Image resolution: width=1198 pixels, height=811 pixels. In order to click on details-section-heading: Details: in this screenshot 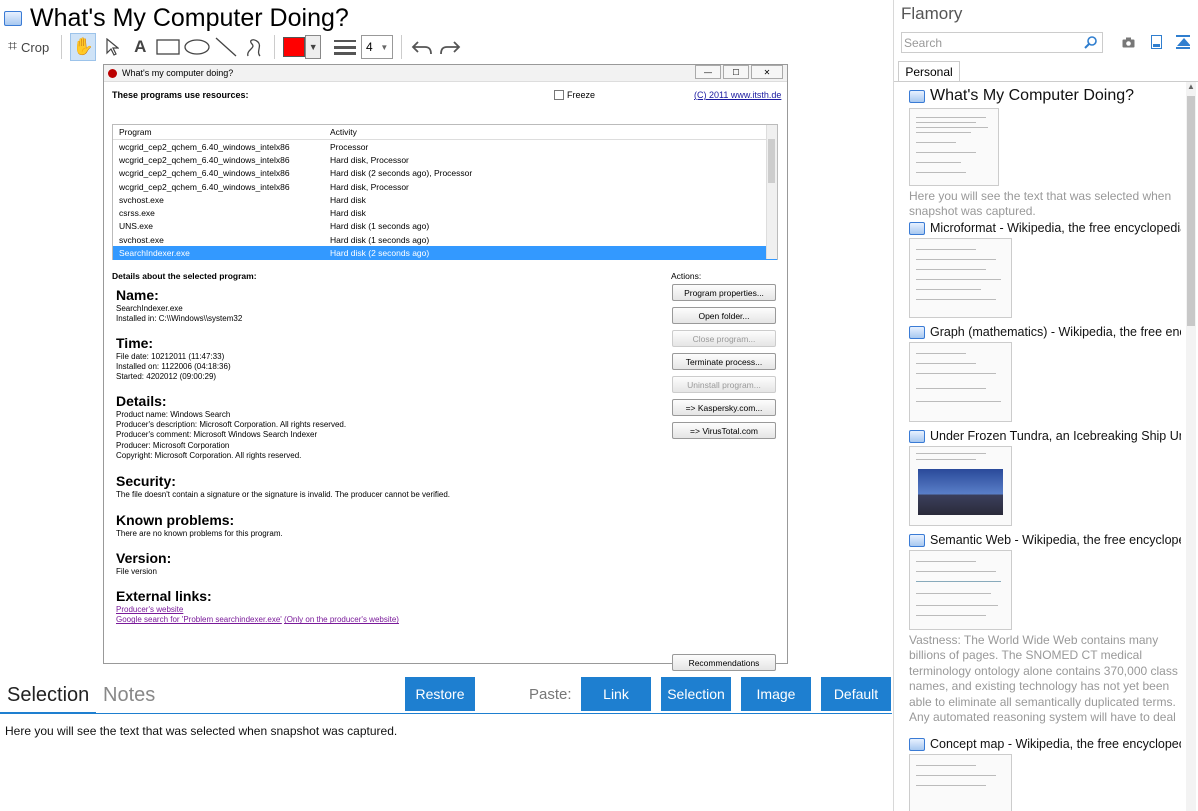, I will do `click(141, 401)`.